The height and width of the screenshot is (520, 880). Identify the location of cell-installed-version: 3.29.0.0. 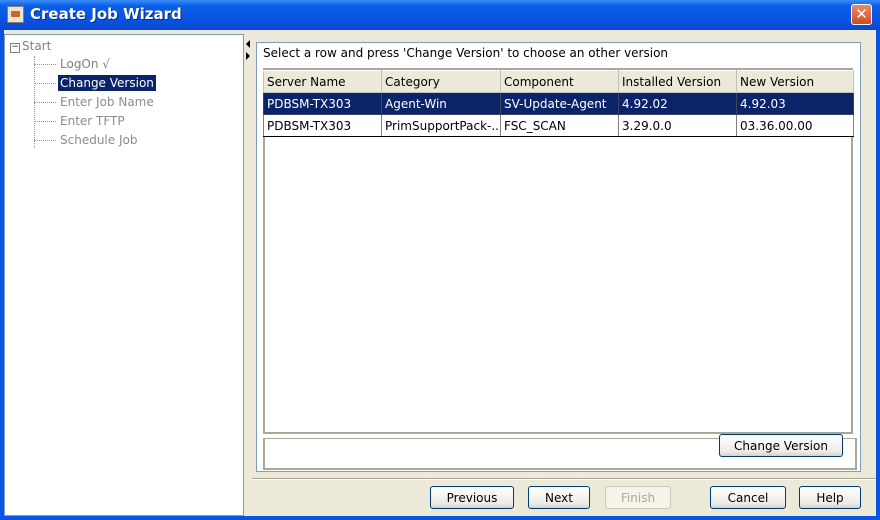
(677, 125).